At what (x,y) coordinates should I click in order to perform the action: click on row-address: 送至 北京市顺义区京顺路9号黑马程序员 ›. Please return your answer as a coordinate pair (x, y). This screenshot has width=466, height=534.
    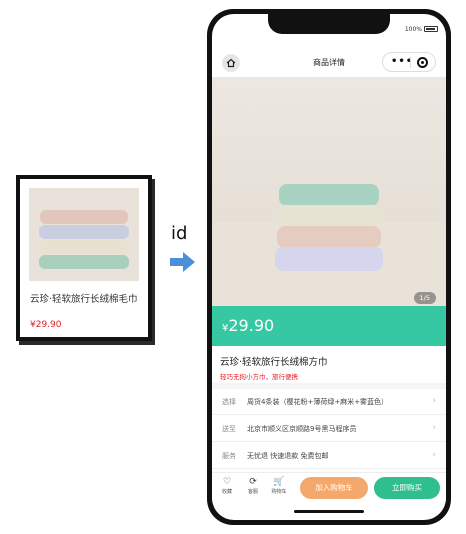
    Looking at the image, I should click on (329, 429).